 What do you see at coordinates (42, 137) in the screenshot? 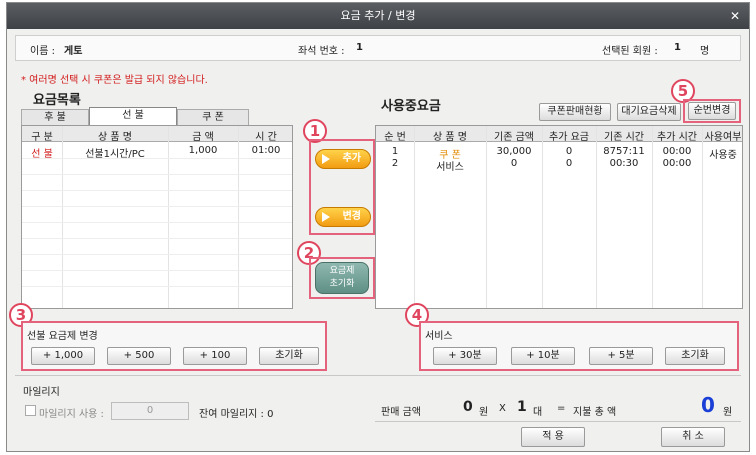
I see `col-type: 구 분` at bounding box center [42, 137].